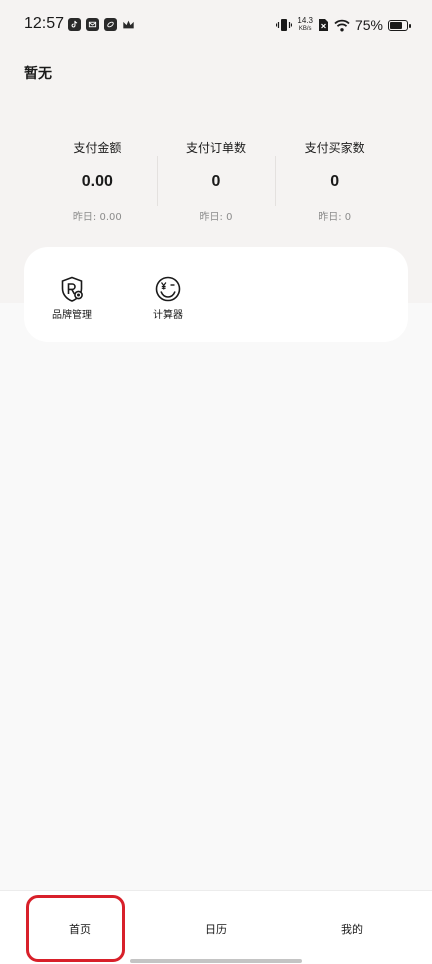  What do you see at coordinates (352, 929) in the screenshot?
I see `nav-mine: 我的` at bounding box center [352, 929].